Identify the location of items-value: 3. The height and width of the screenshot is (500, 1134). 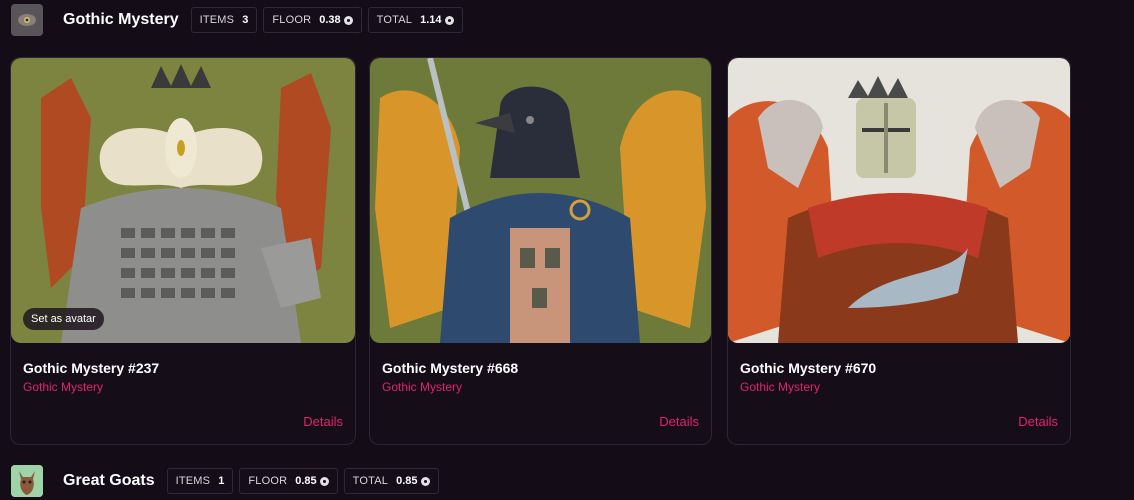
(245, 20).